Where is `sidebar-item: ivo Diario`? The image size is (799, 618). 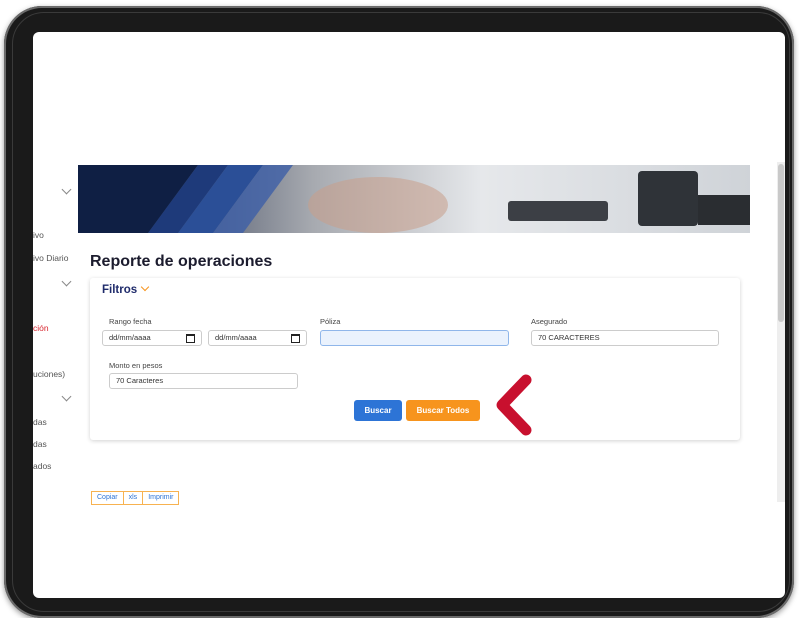 sidebar-item: ivo Diario is located at coordinates (50, 258).